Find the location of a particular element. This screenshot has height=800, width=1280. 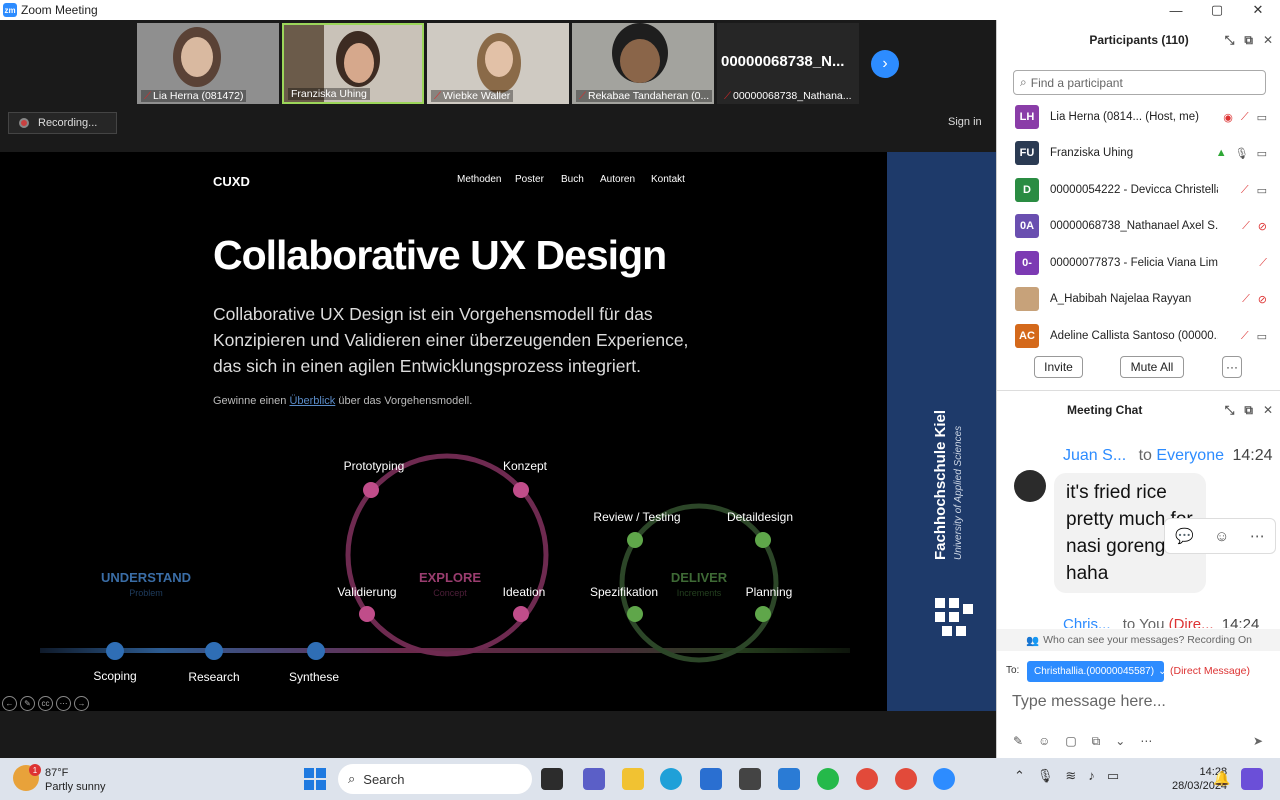

tile-name: Lia Herna (081472) is located at coordinates (198, 96).